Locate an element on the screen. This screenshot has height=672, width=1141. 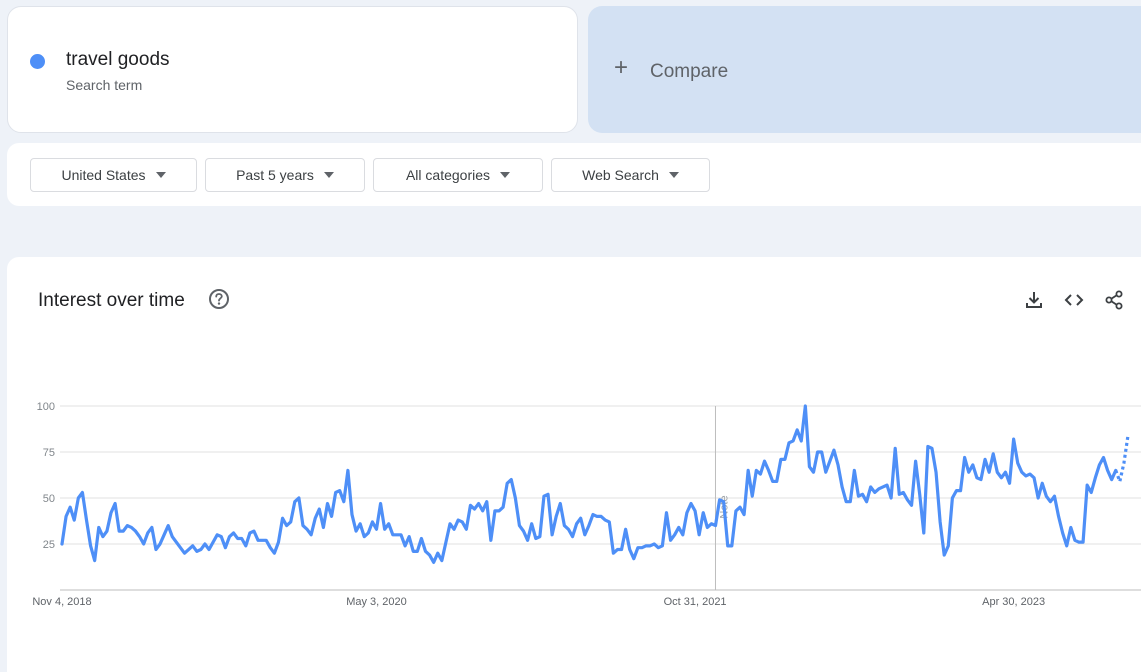
x-tick-label: Oct 31, 2021 is located at coordinates (695, 602).